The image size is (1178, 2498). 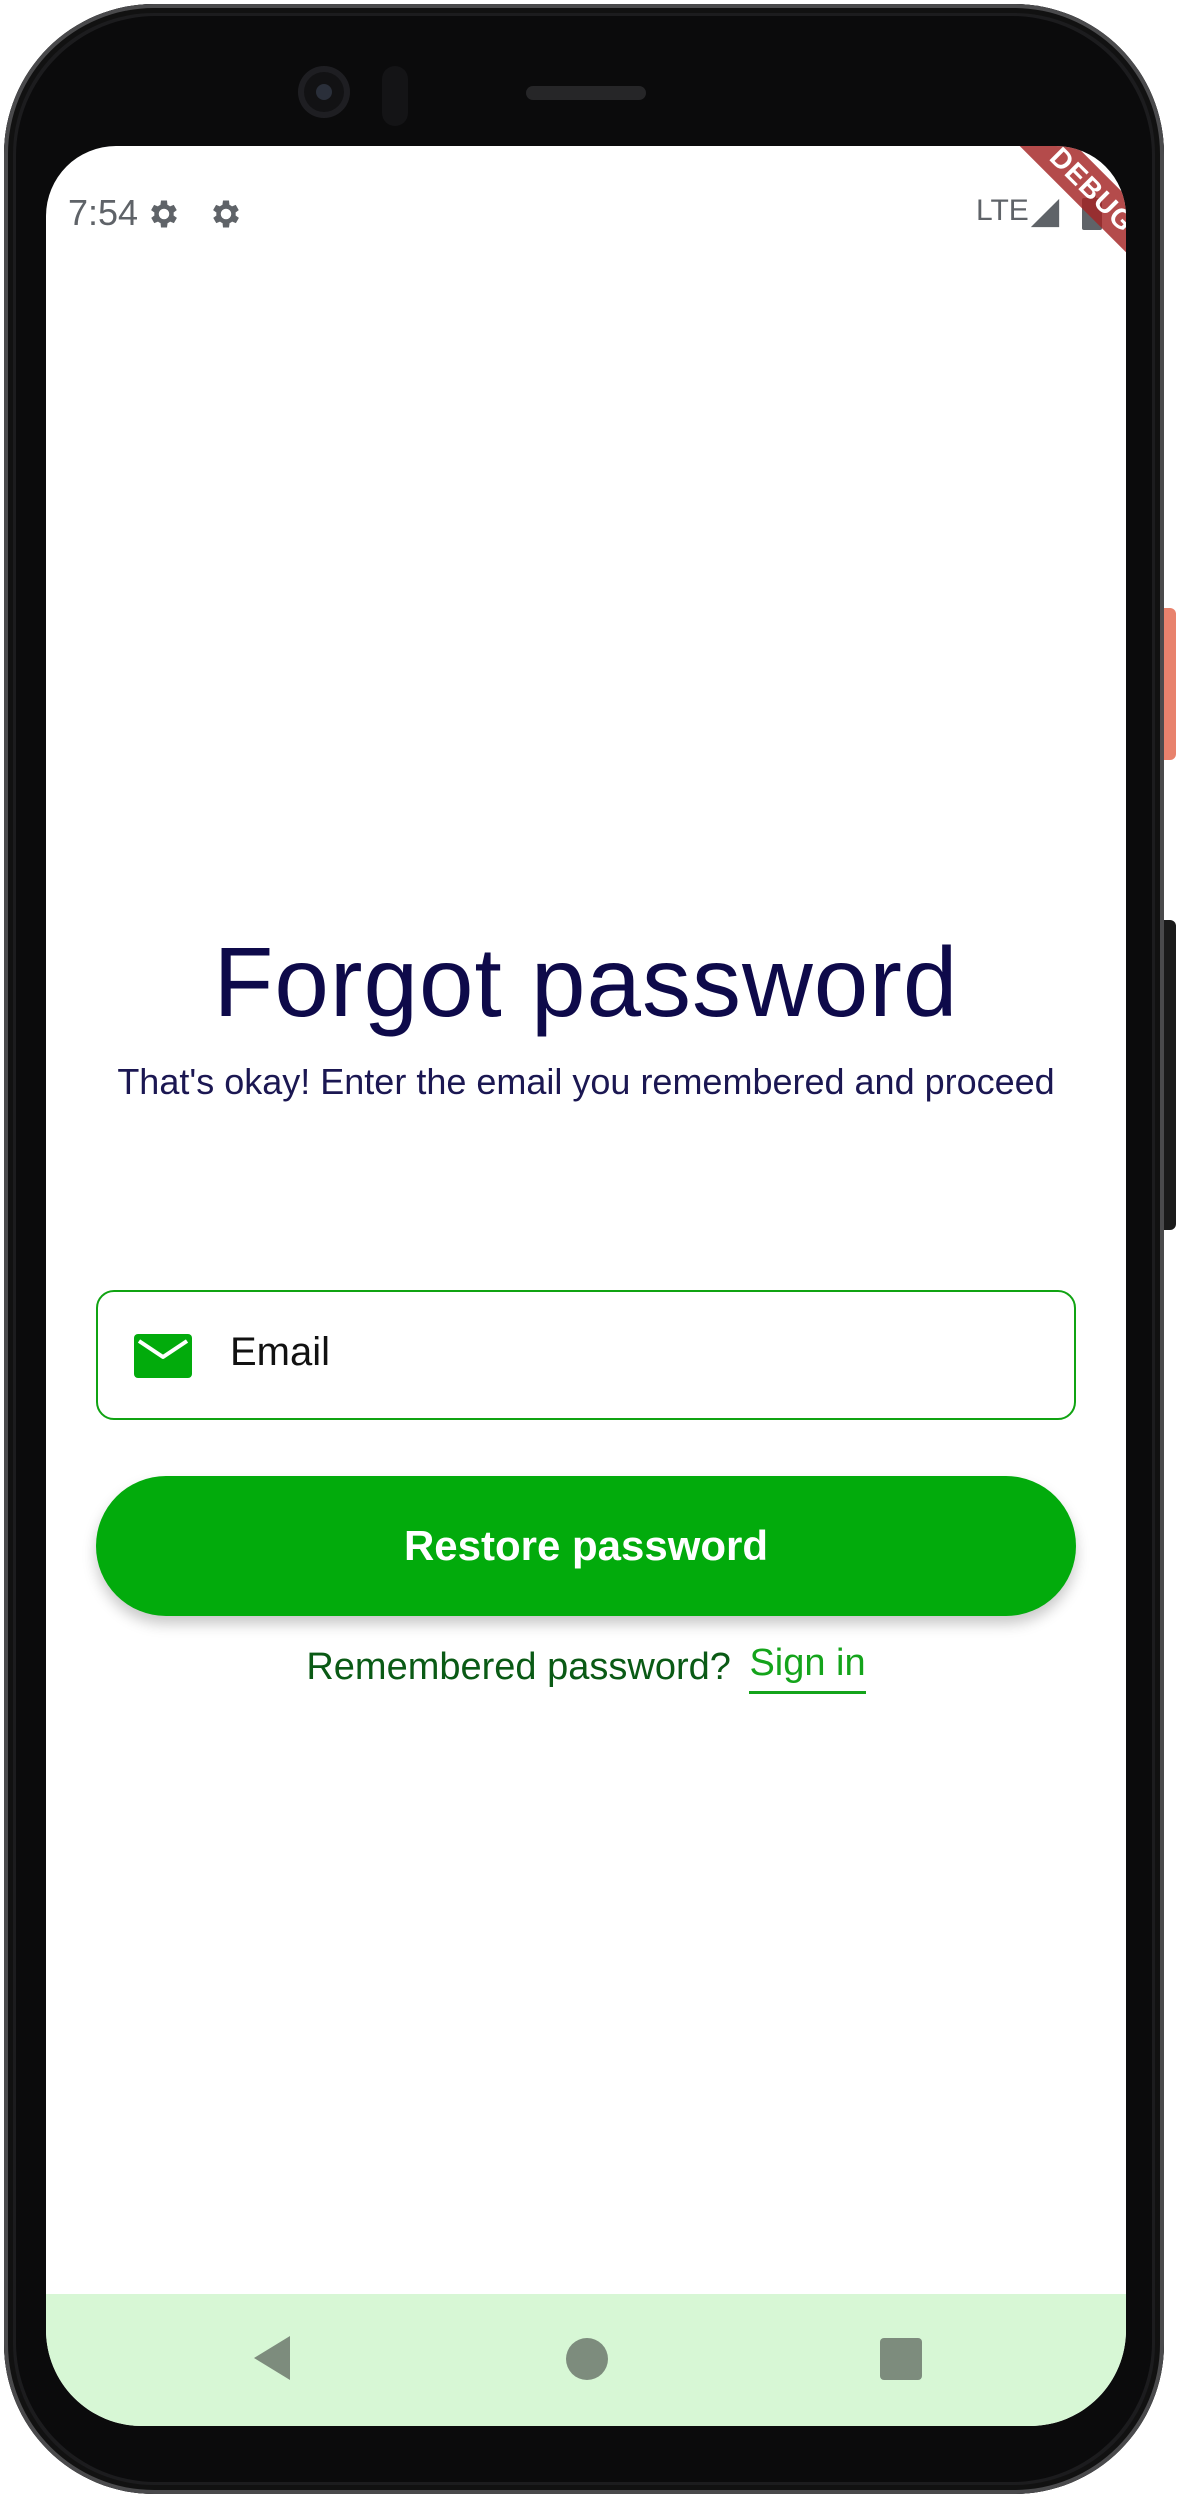 What do you see at coordinates (1170, 1075) in the screenshot?
I see `volume-button` at bounding box center [1170, 1075].